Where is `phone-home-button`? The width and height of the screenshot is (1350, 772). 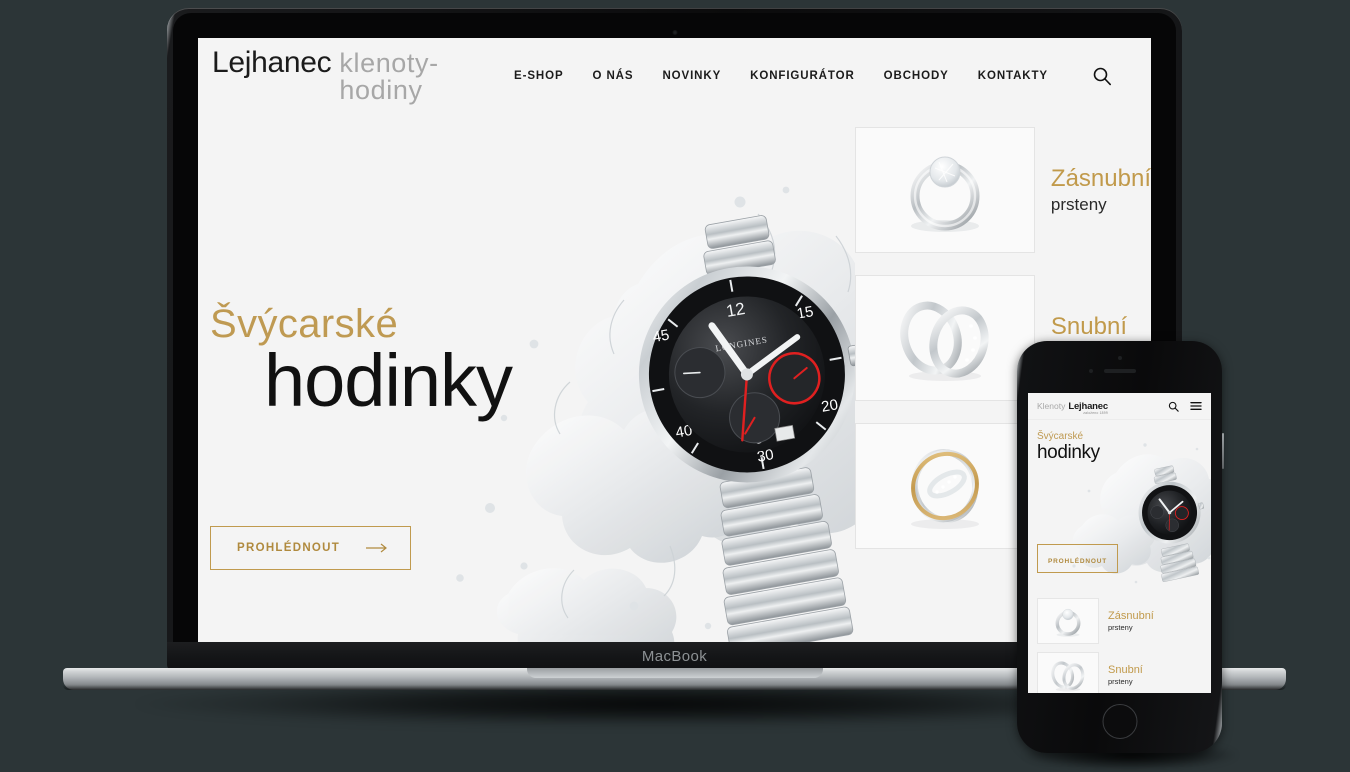 phone-home-button is located at coordinates (1119, 721).